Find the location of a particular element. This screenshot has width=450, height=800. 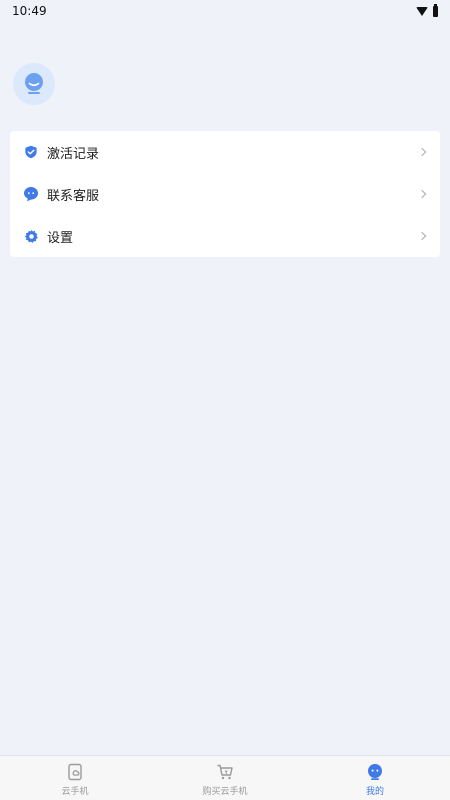

menu-item-customer-service: 联系客服 is located at coordinates (225, 194).